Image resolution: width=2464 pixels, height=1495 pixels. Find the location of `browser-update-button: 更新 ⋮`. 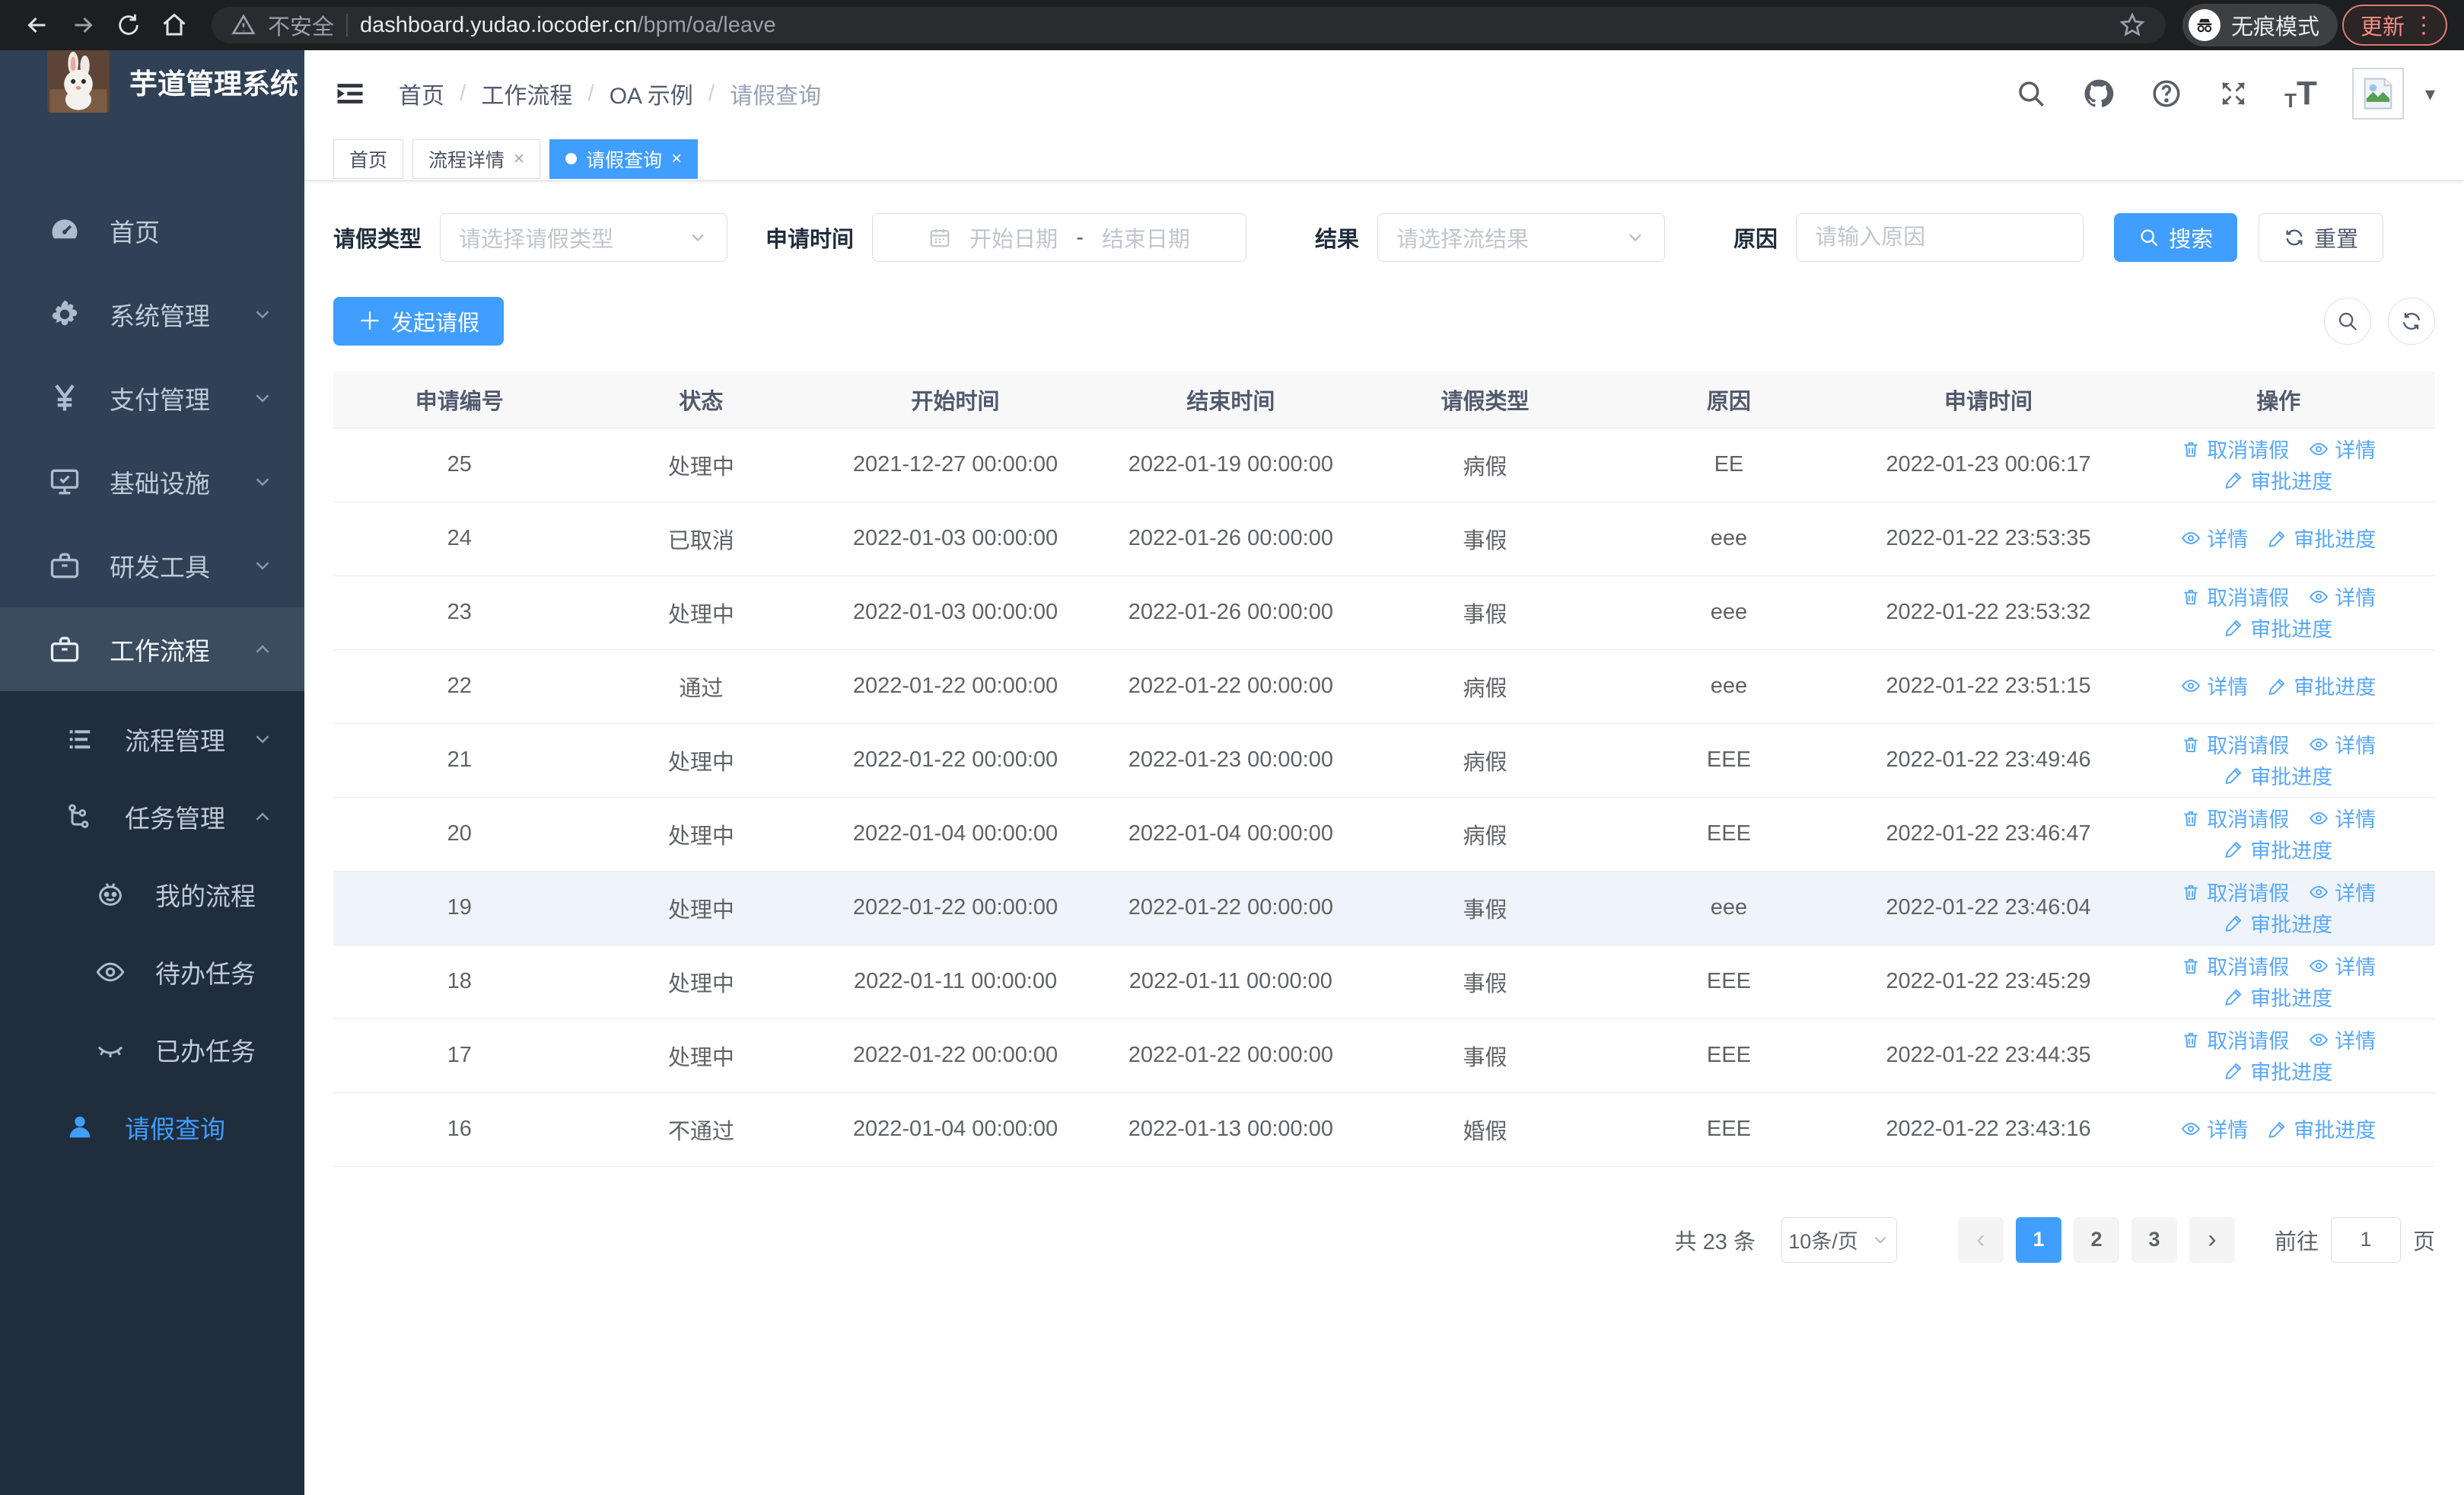

browser-update-button: 更新 ⋮ is located at coordinates (2394, 26).